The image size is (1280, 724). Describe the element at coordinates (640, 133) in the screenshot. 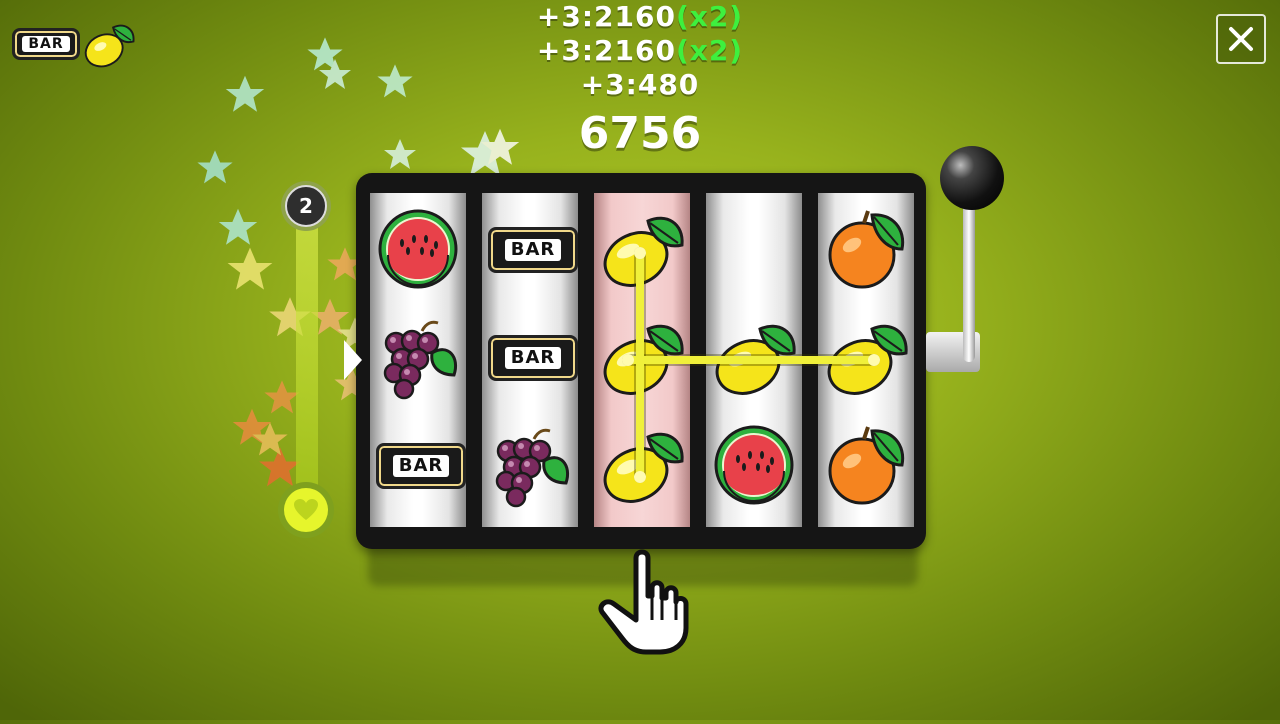

I see `total-score: 6756` at that location.